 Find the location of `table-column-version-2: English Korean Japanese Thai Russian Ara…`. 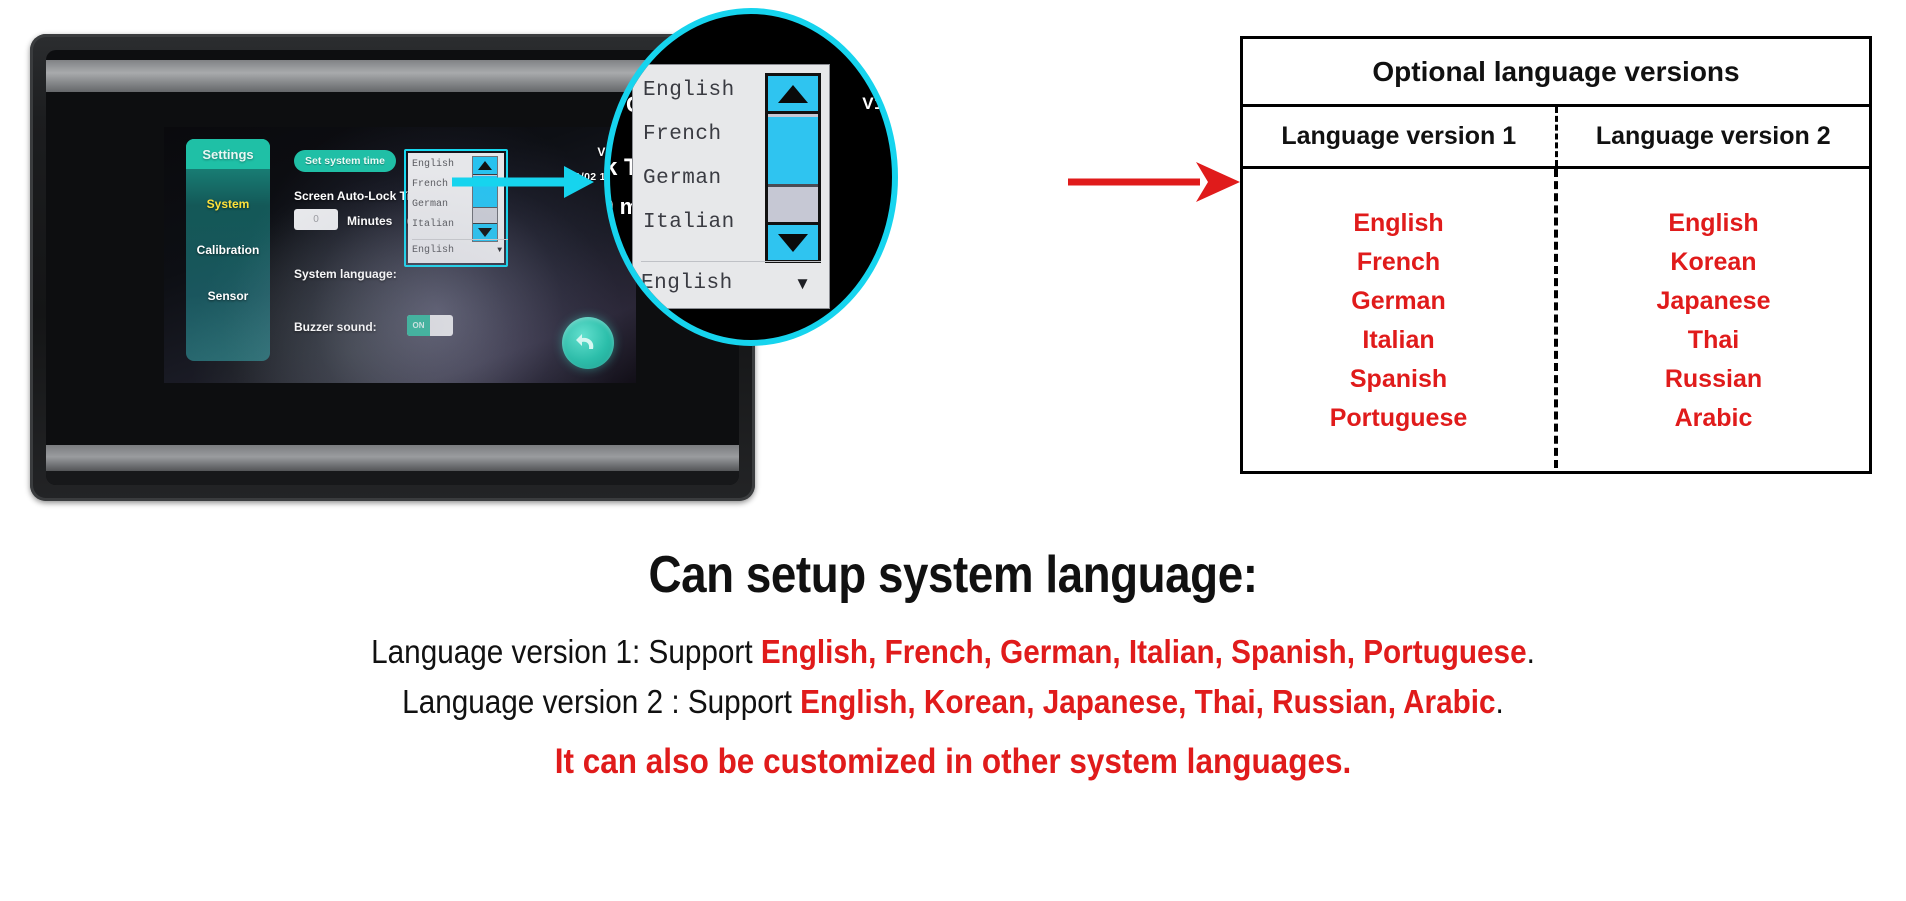

table-column-version-2: English Korean Japanese Thai Russian Ara… is located at coordinates (1713, 318).